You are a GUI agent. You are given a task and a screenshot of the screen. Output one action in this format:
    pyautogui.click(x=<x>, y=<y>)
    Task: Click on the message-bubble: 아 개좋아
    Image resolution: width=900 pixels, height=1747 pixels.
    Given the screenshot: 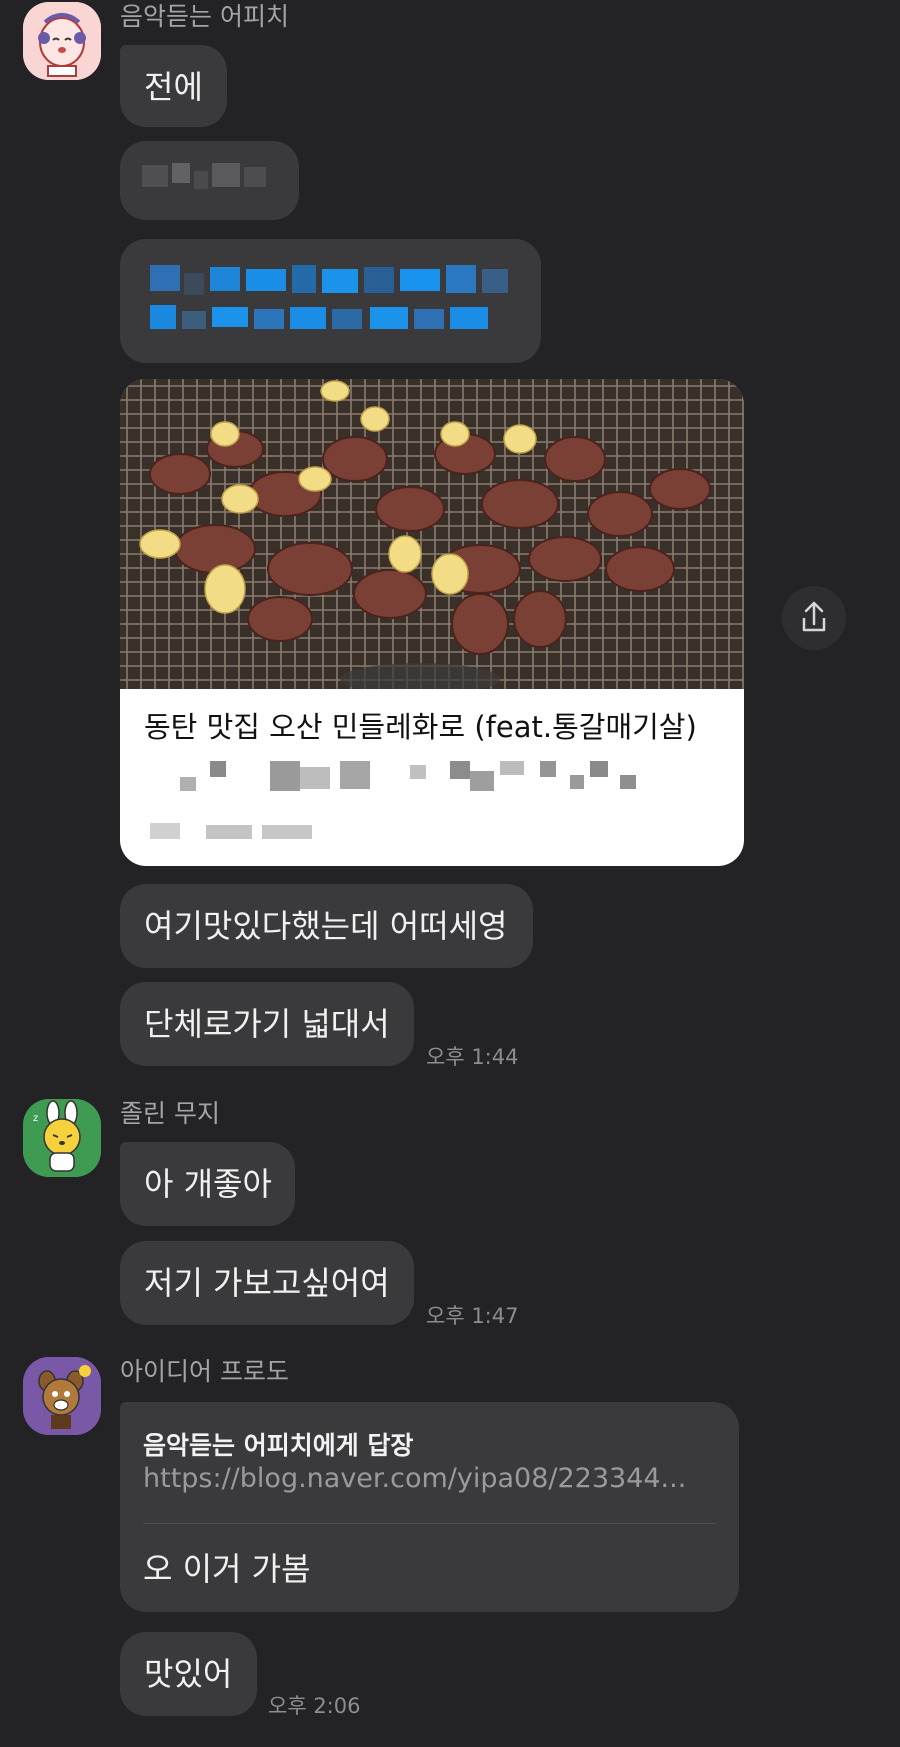 What is the action you would take?
    pyautogui.click(x=207, y=1184)
    